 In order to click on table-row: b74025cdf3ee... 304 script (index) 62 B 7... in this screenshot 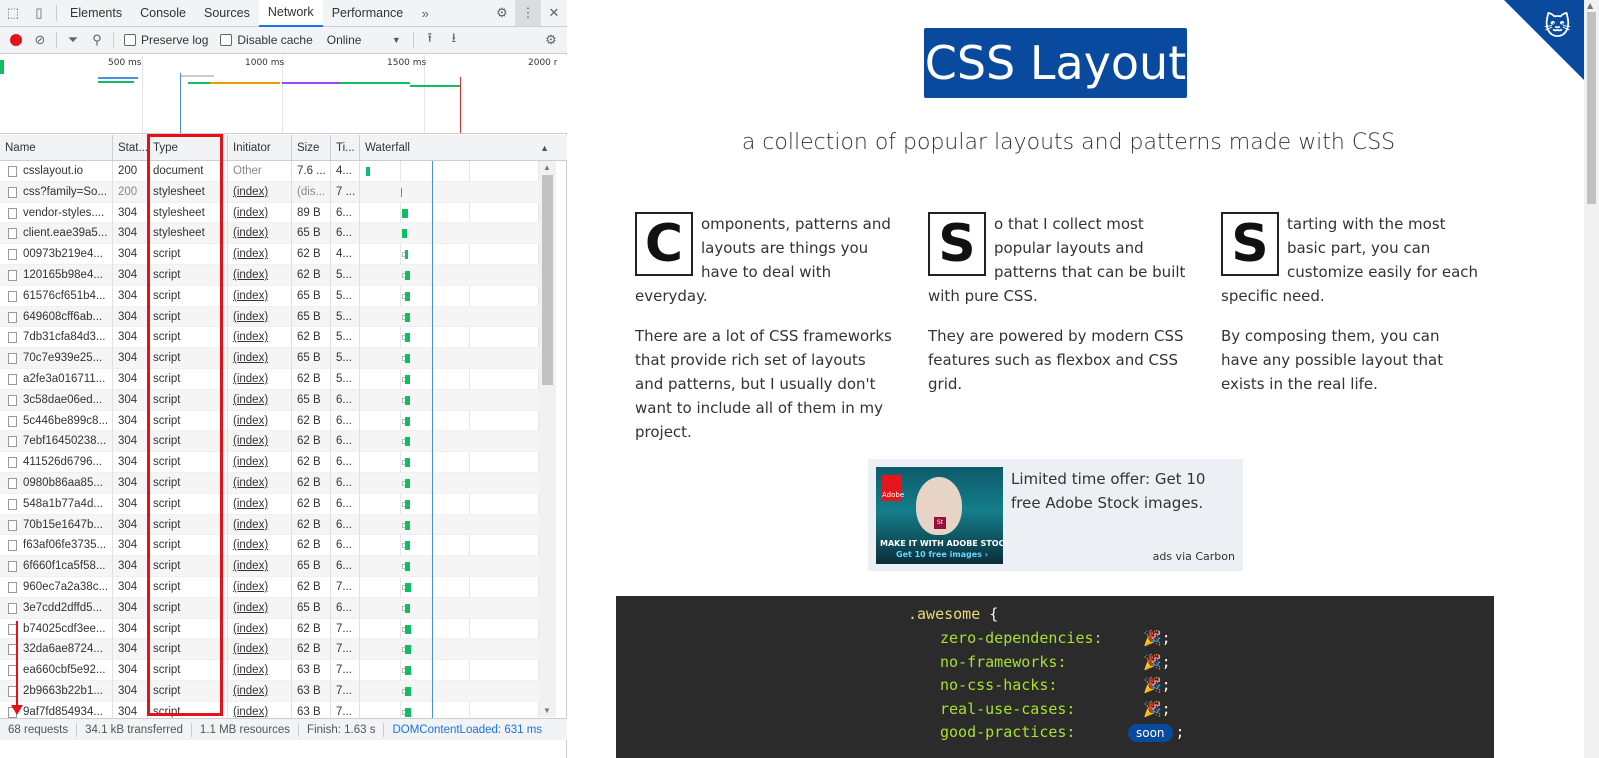, I will do `click(274, 629)`.